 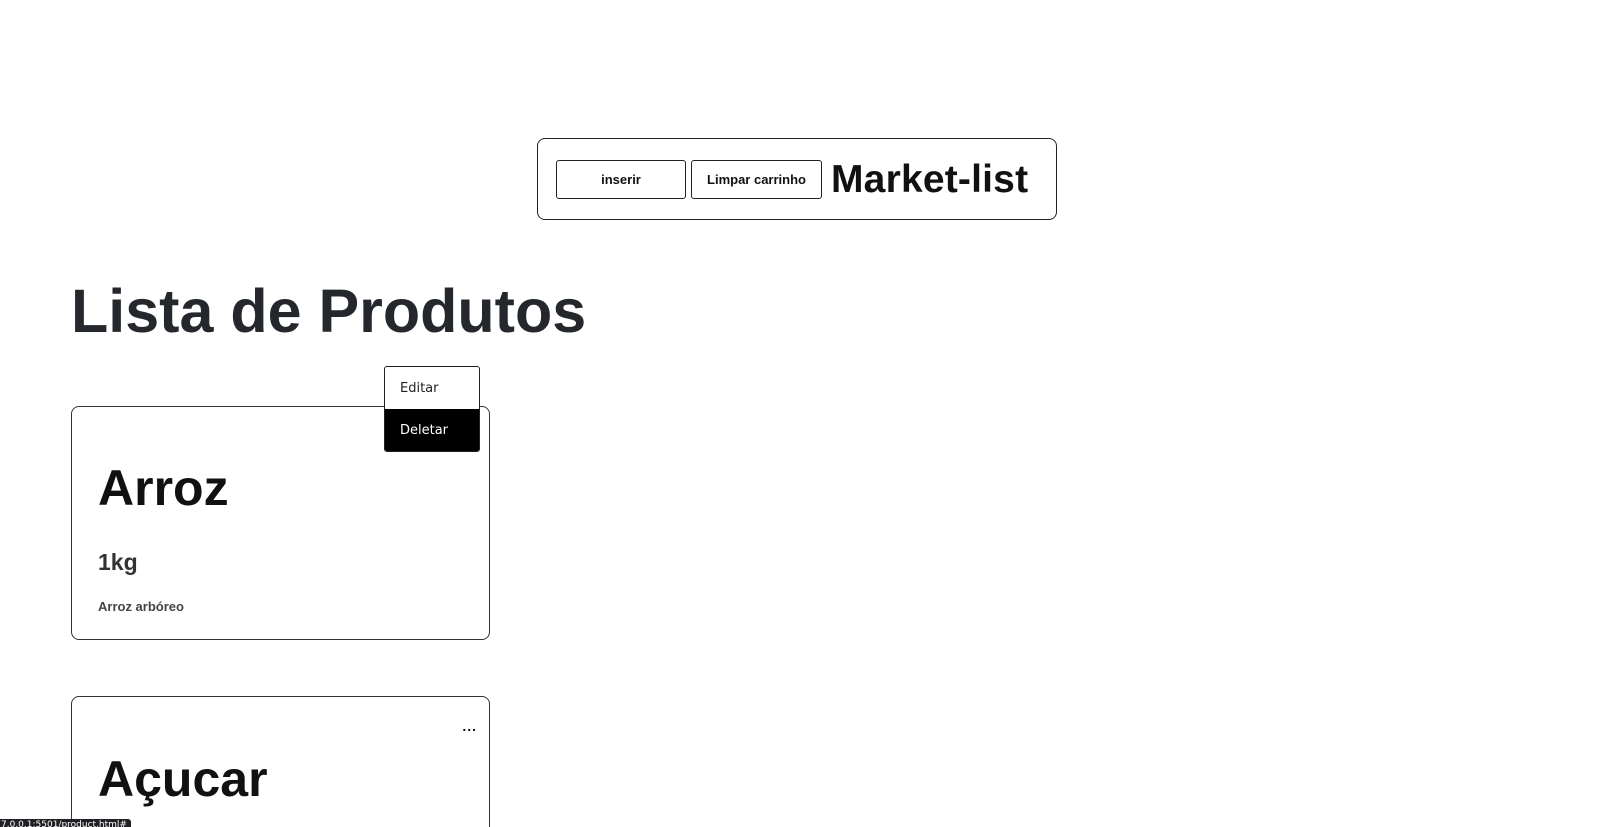 I want to click on clear-cart-button: Limpar carrinho, so click(x=756, y=179).